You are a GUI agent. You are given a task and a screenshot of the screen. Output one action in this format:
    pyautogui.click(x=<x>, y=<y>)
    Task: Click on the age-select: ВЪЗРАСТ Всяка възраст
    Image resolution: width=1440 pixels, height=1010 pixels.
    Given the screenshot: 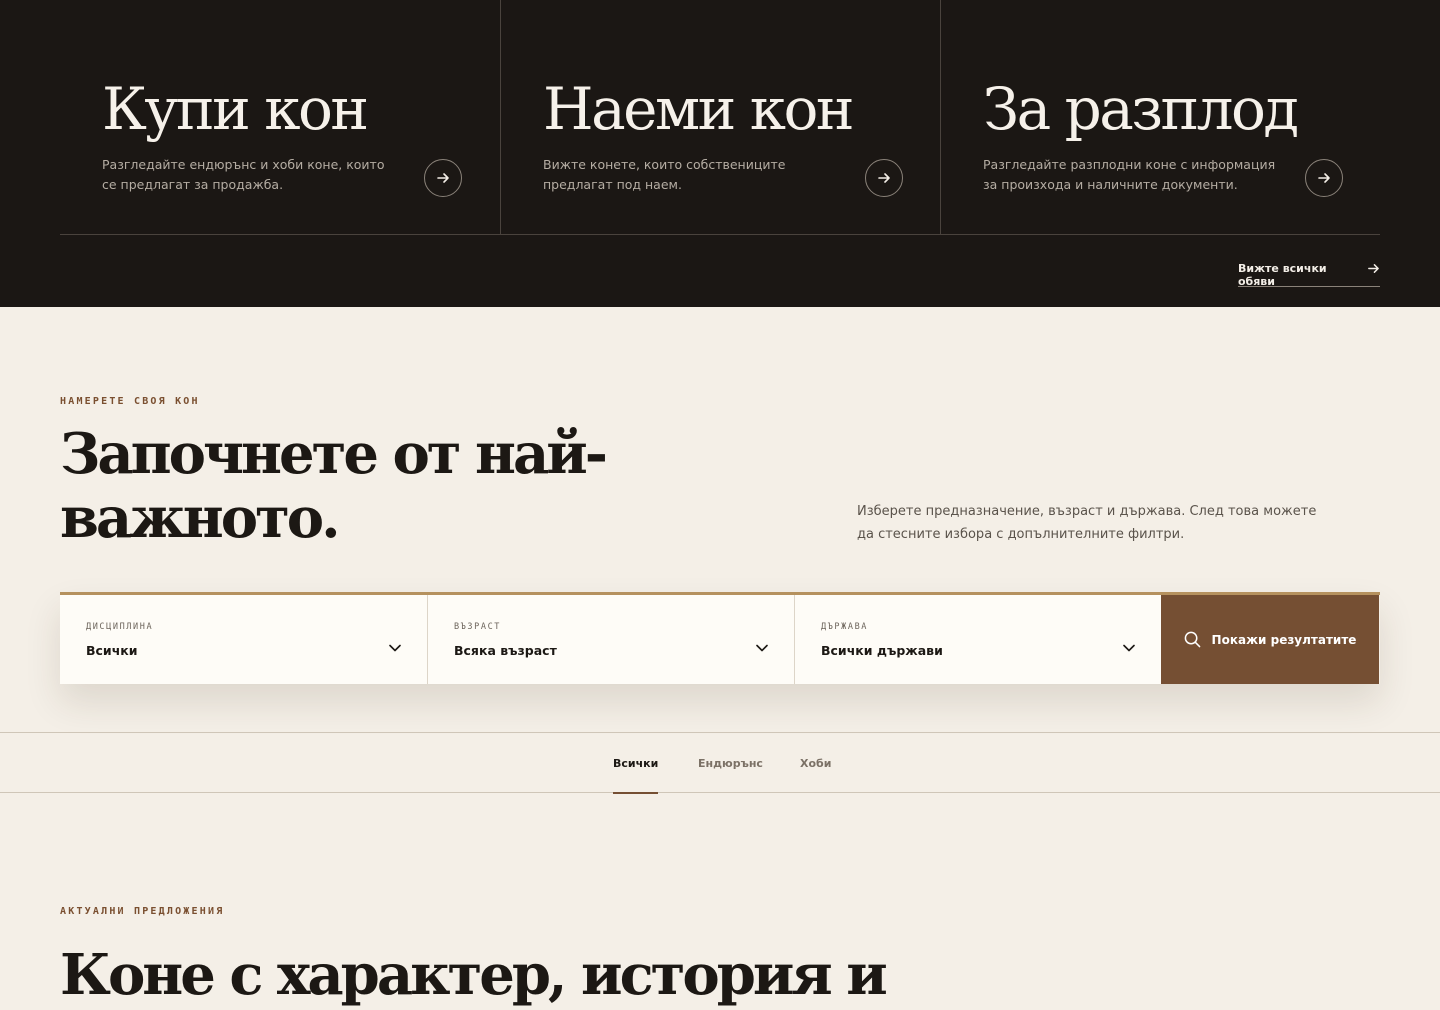 What is the action you would take?
    pyautogui.click(x=610, y=639)
    